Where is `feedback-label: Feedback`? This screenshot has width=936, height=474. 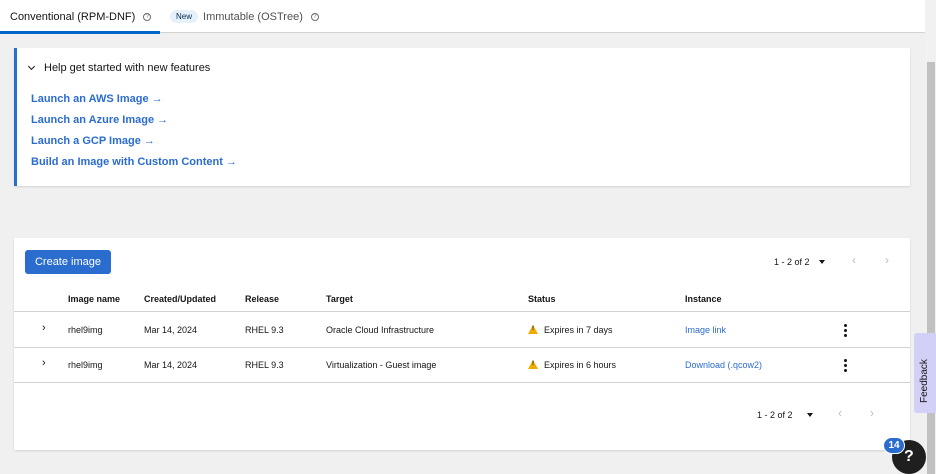
feedback-label: Feedback is located at coordinates (924, 381).